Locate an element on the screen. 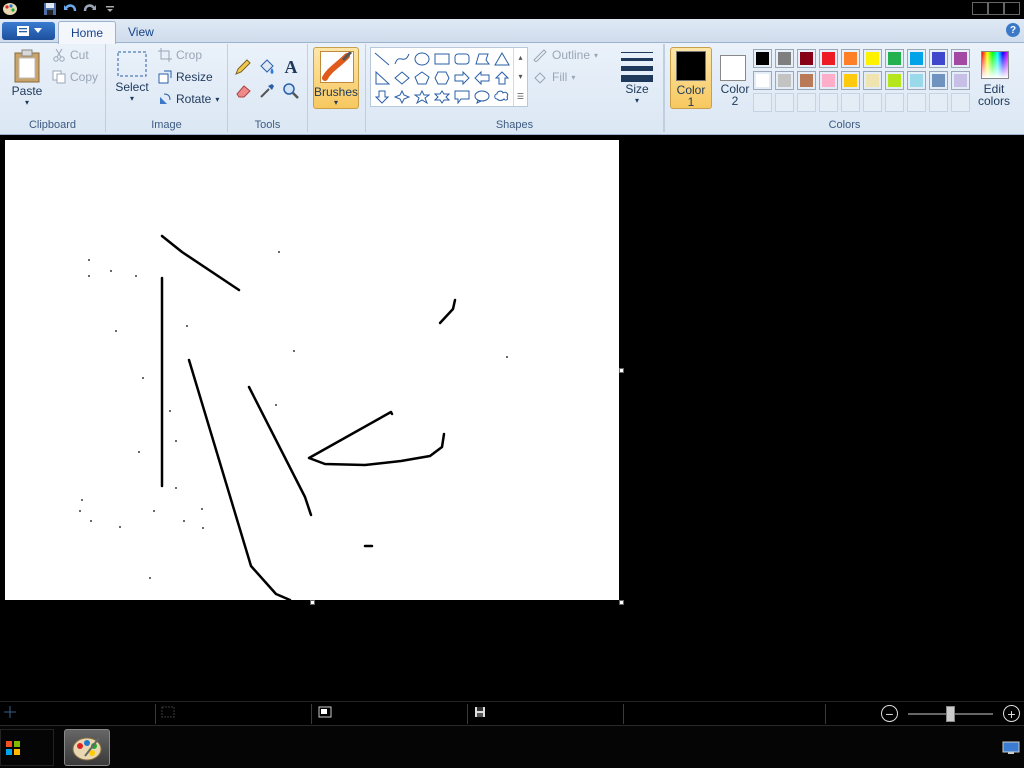  rotate-button: Rotate ▾ is located at coordinates (188, 99).